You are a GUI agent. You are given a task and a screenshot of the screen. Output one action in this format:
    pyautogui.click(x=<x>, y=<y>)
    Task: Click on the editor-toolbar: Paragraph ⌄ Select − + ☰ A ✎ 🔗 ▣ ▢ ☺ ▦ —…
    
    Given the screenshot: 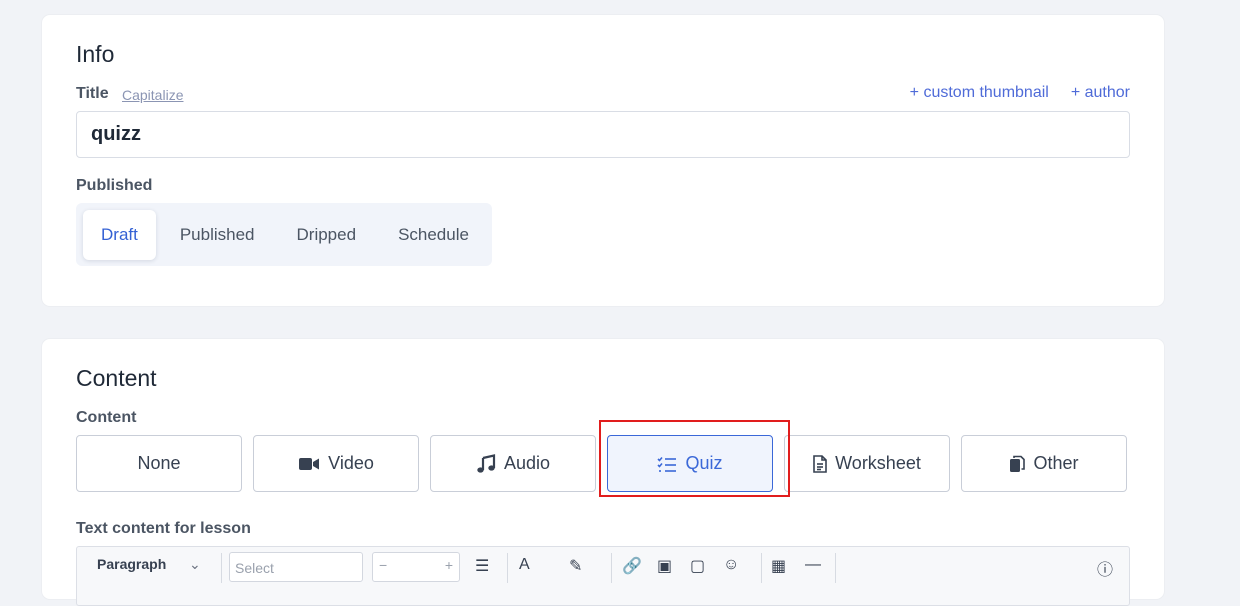 What is the action you would take?
    pyautogui.click(x=603, y=576)
    